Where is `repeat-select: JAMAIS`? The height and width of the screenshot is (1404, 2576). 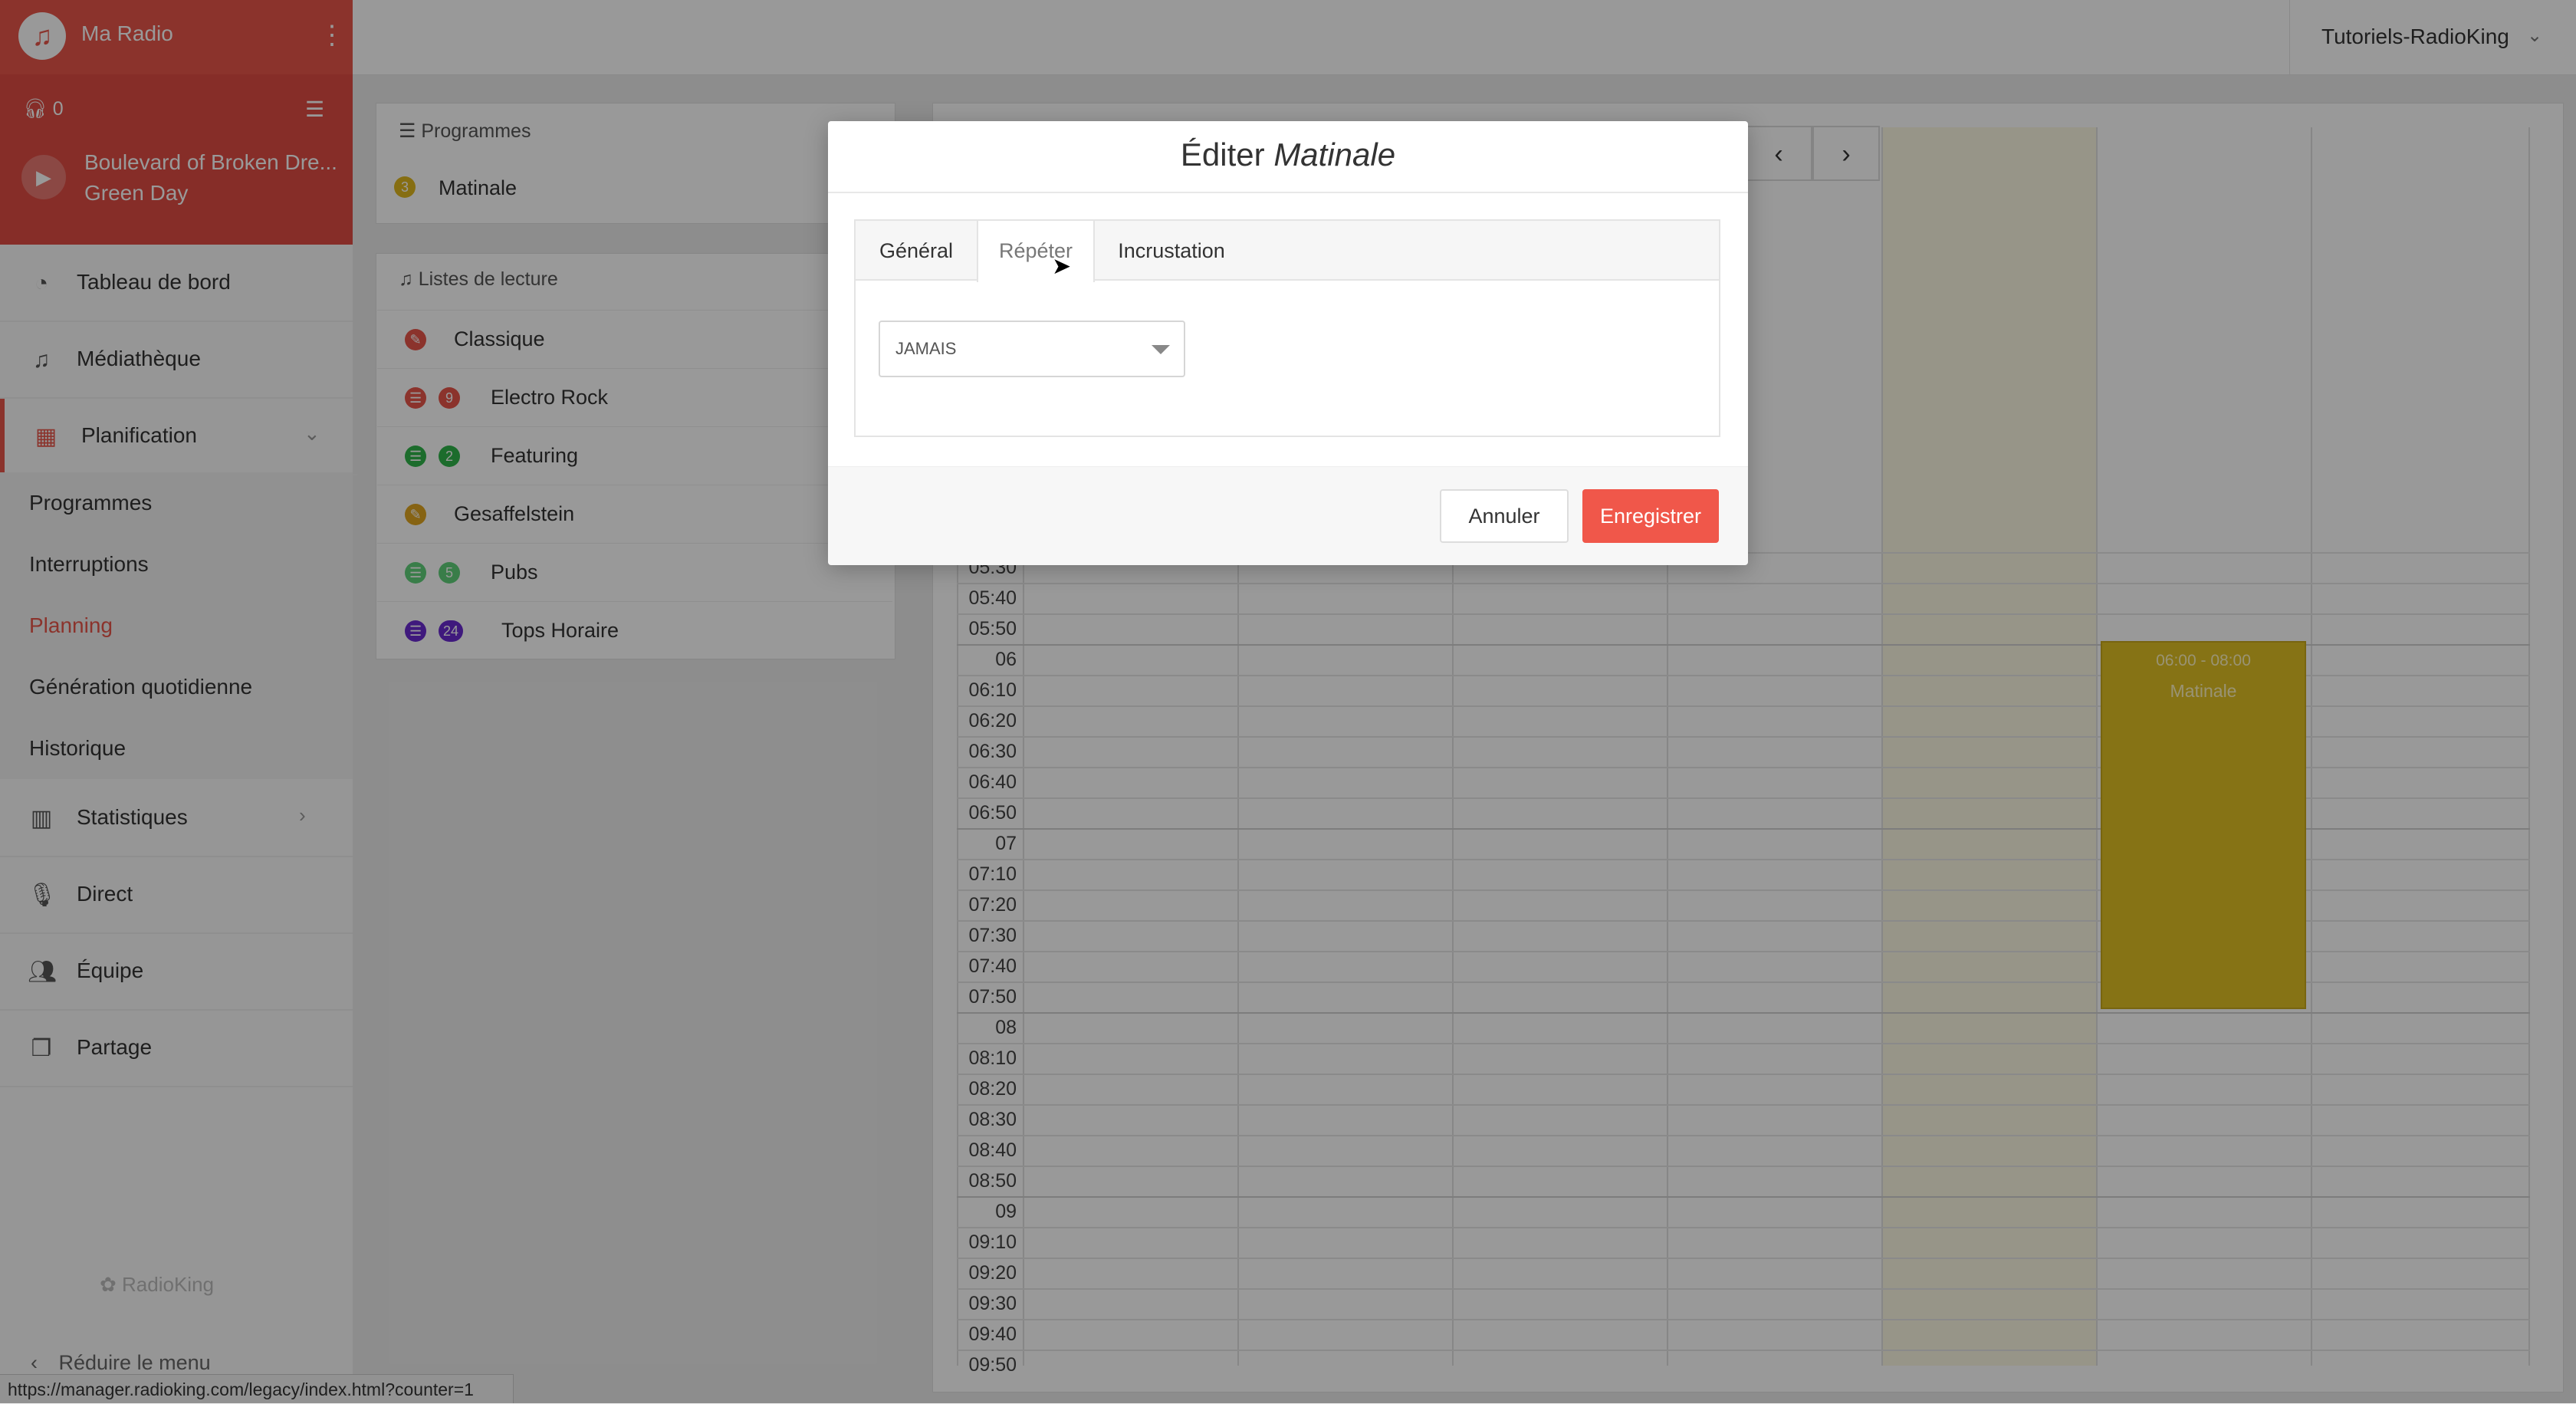
repeat-select: JAMAIS is located at coordinates (1032, 349).